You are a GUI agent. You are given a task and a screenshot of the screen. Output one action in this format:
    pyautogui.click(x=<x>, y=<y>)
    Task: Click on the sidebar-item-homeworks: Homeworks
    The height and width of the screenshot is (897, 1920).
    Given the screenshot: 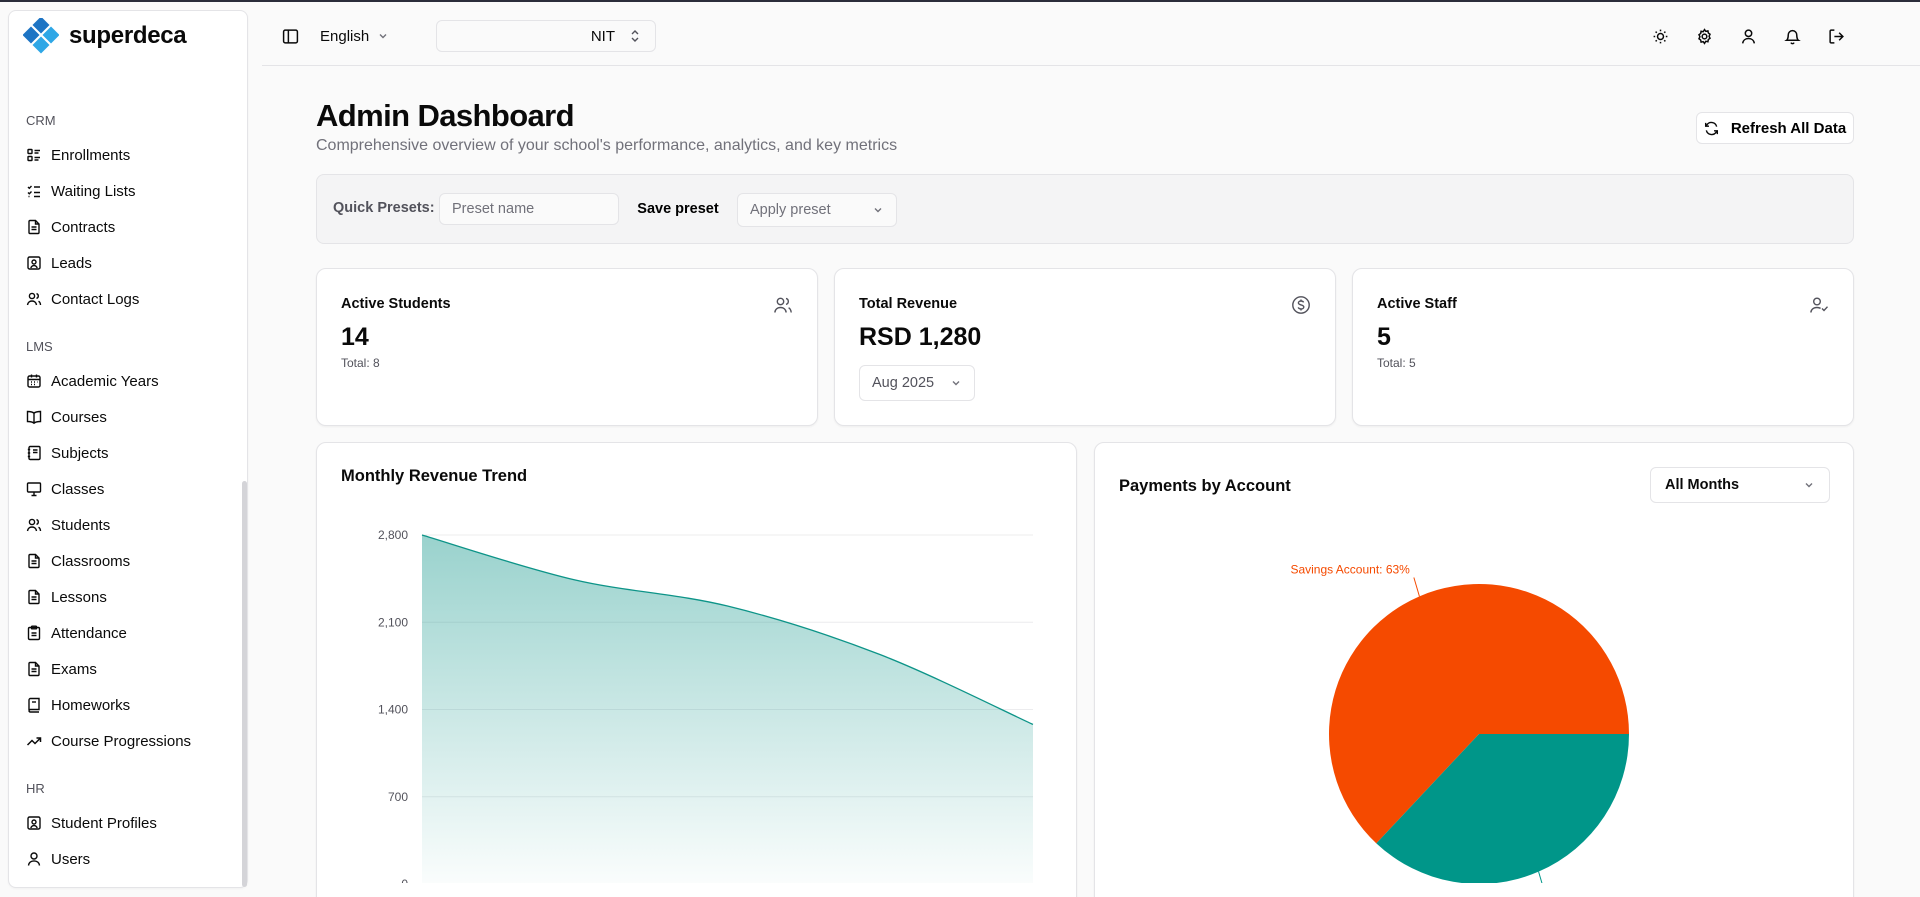 What is the action you would take?
    pyautogui.click(x=128, y=705)
    